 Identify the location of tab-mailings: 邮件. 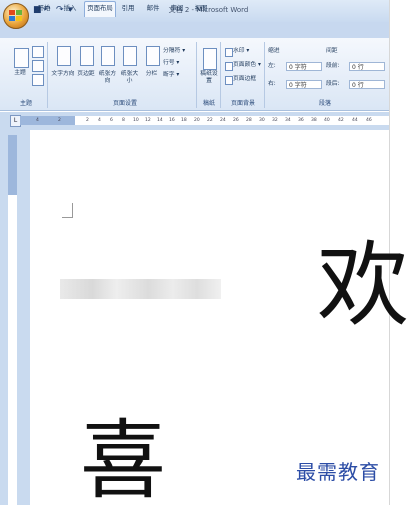
(153, 8).